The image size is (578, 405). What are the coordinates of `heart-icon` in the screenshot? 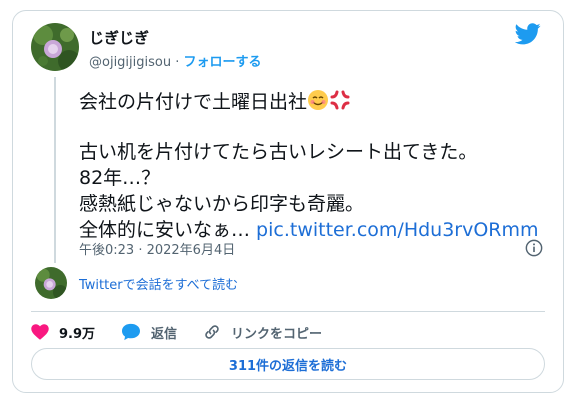 It's located at (40, 332).